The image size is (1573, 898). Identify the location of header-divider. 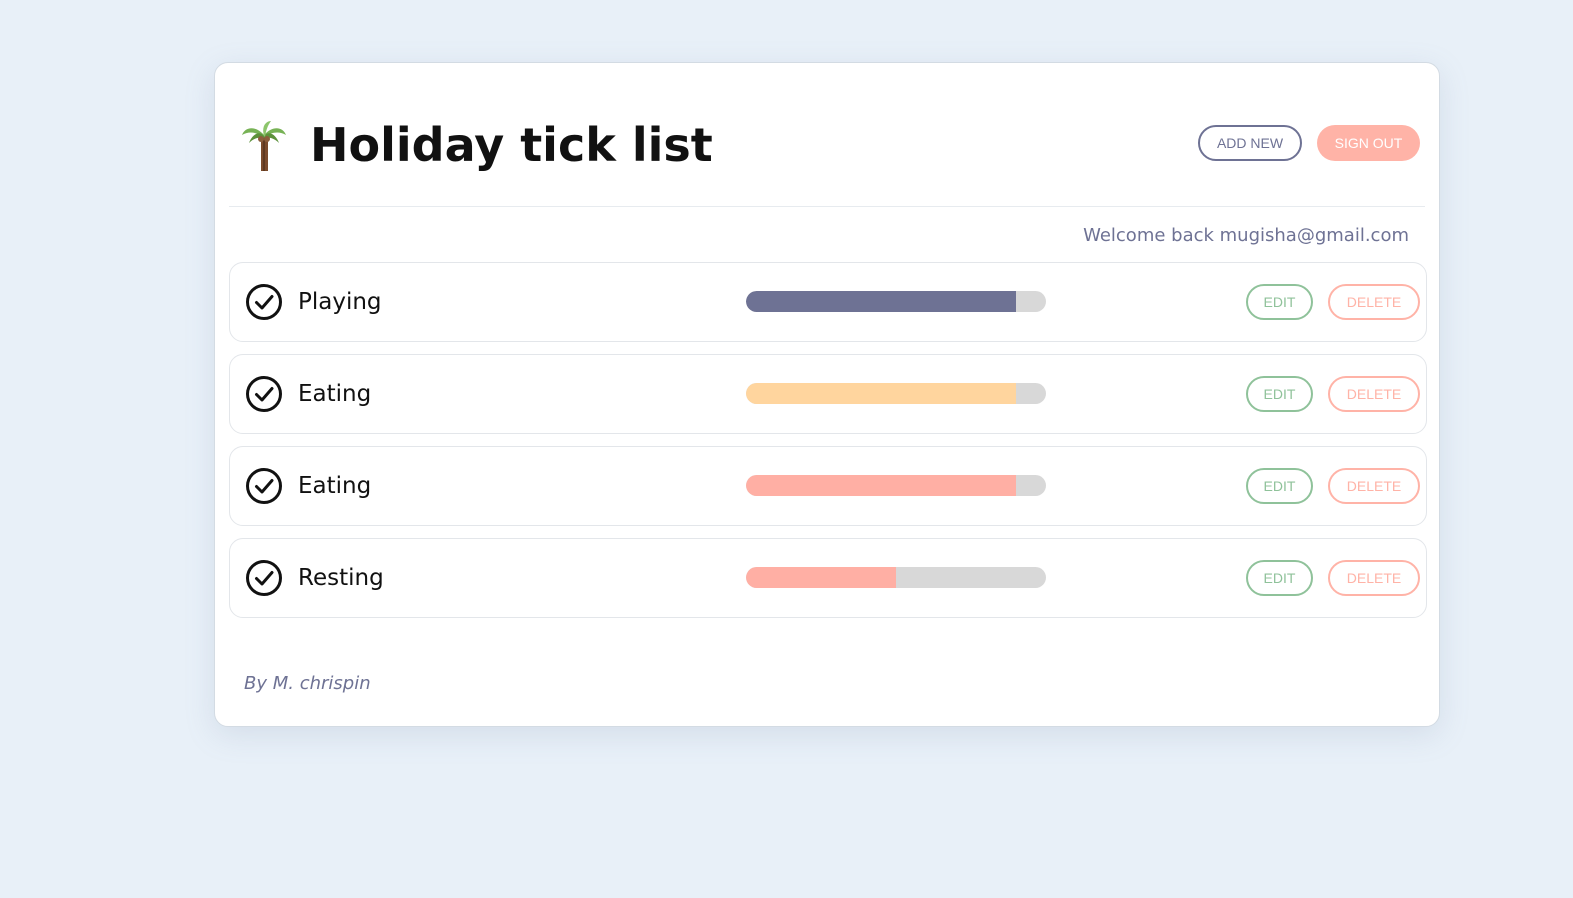
(827, 206).